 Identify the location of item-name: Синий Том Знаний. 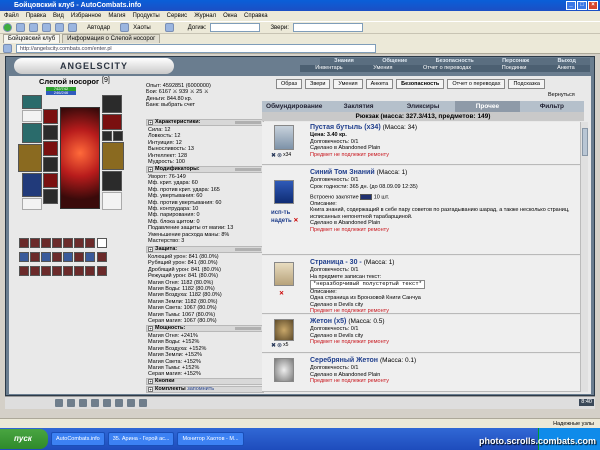
(342, 172).